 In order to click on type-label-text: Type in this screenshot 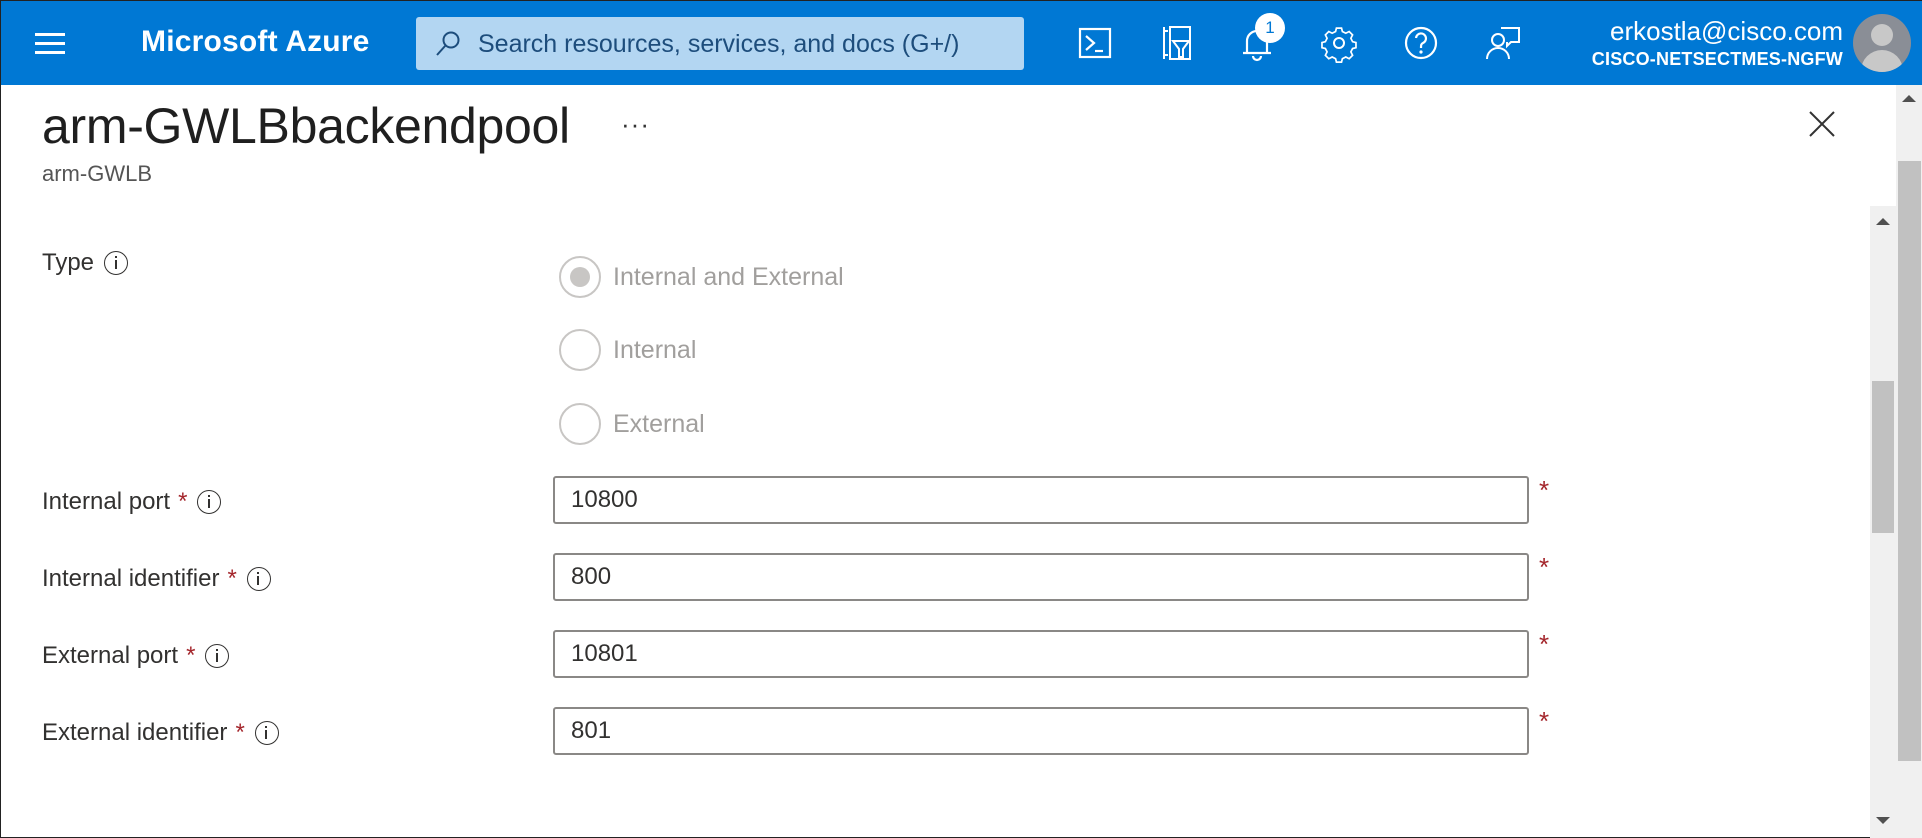, I will do `click(68, 262)`.